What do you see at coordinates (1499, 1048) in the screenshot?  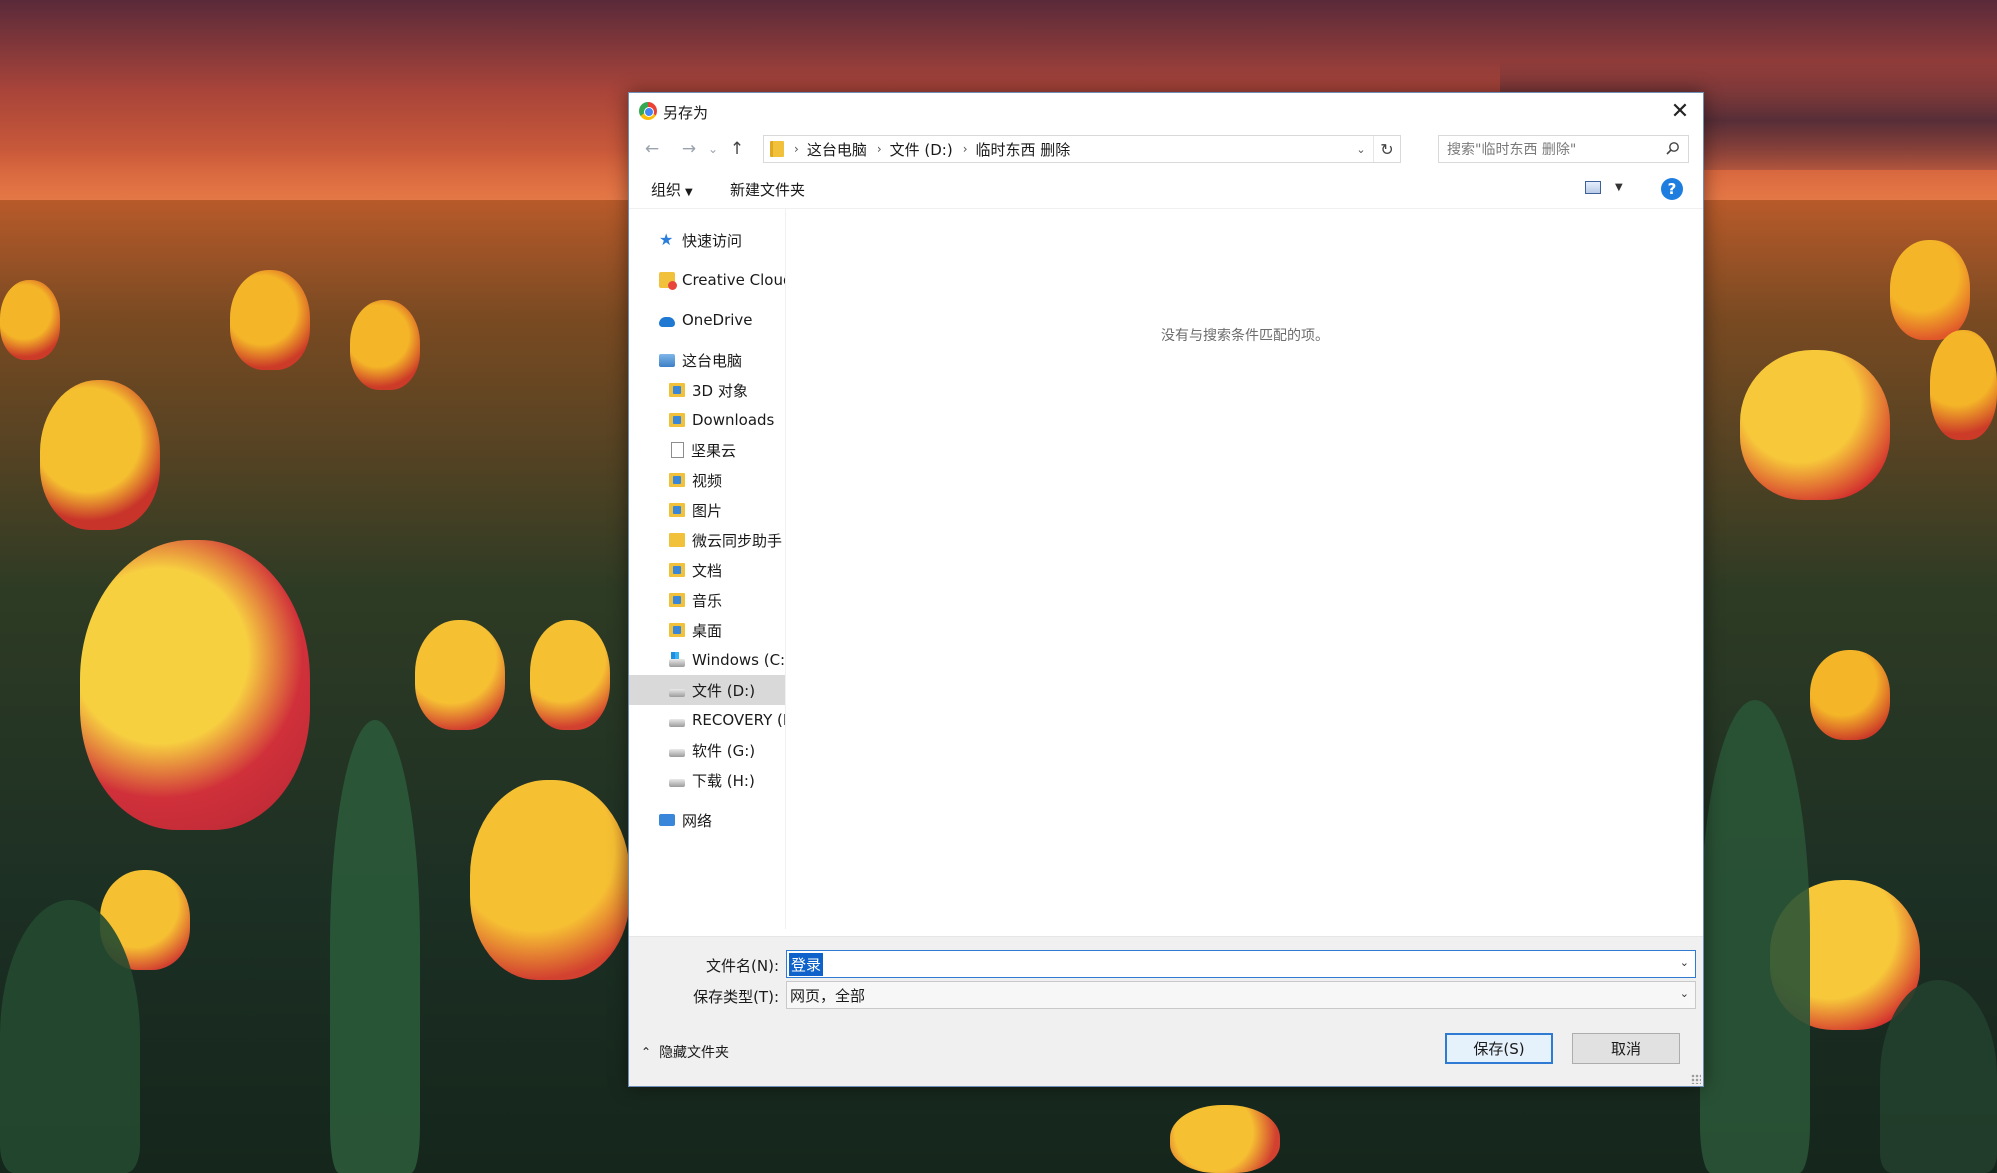 I see `save-button: 保存(S)` at bounding box center [1499, 1048].